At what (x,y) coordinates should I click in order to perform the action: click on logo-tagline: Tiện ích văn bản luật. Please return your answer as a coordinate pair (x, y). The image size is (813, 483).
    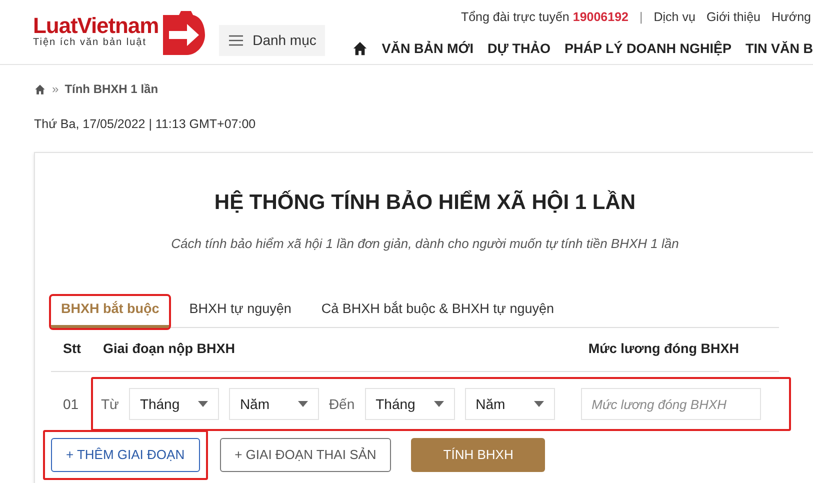
    Looking at the image, I should click on (90, 43).